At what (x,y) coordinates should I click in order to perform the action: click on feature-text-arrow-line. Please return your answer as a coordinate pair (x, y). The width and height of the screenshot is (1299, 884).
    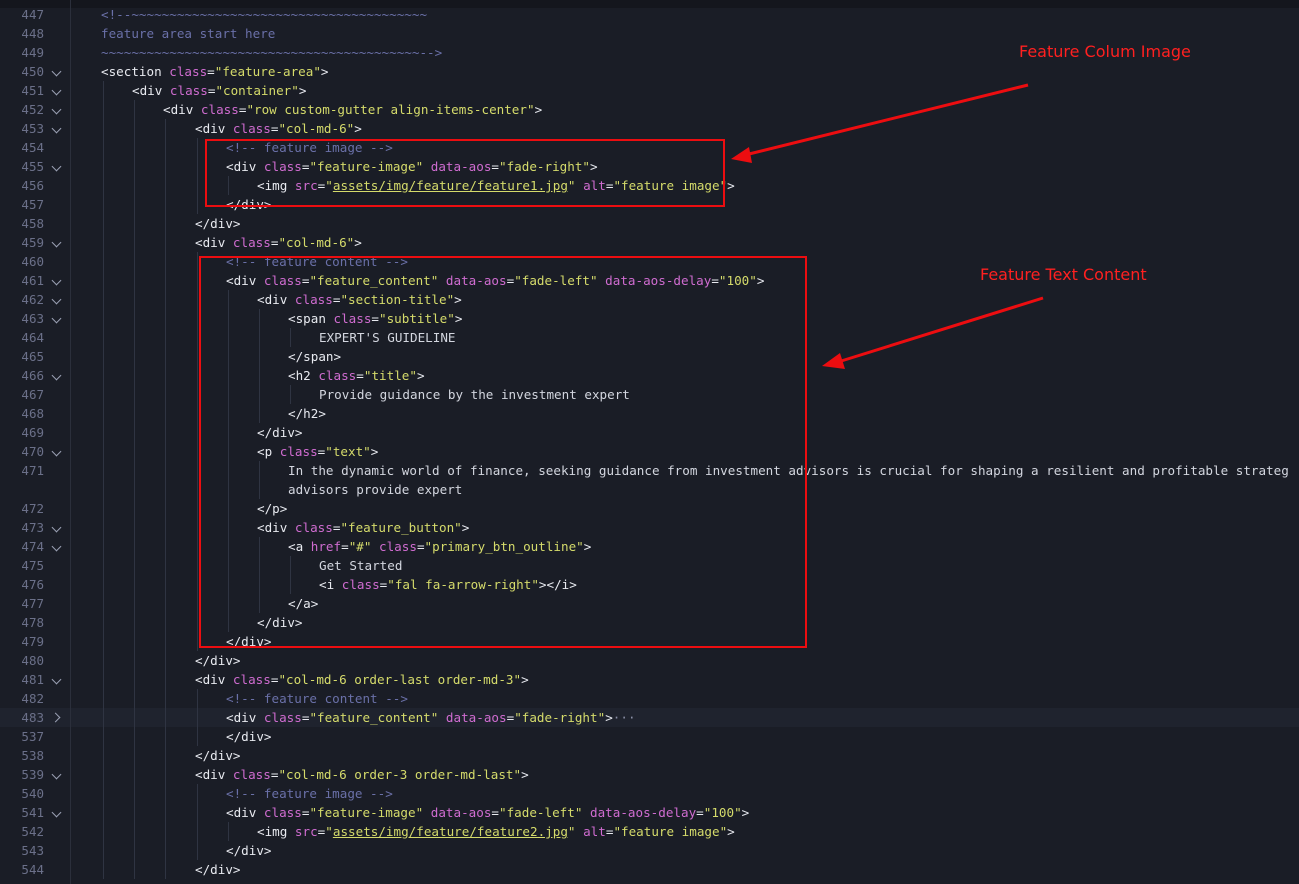
    Looking at the image, I should click on (940, 330).